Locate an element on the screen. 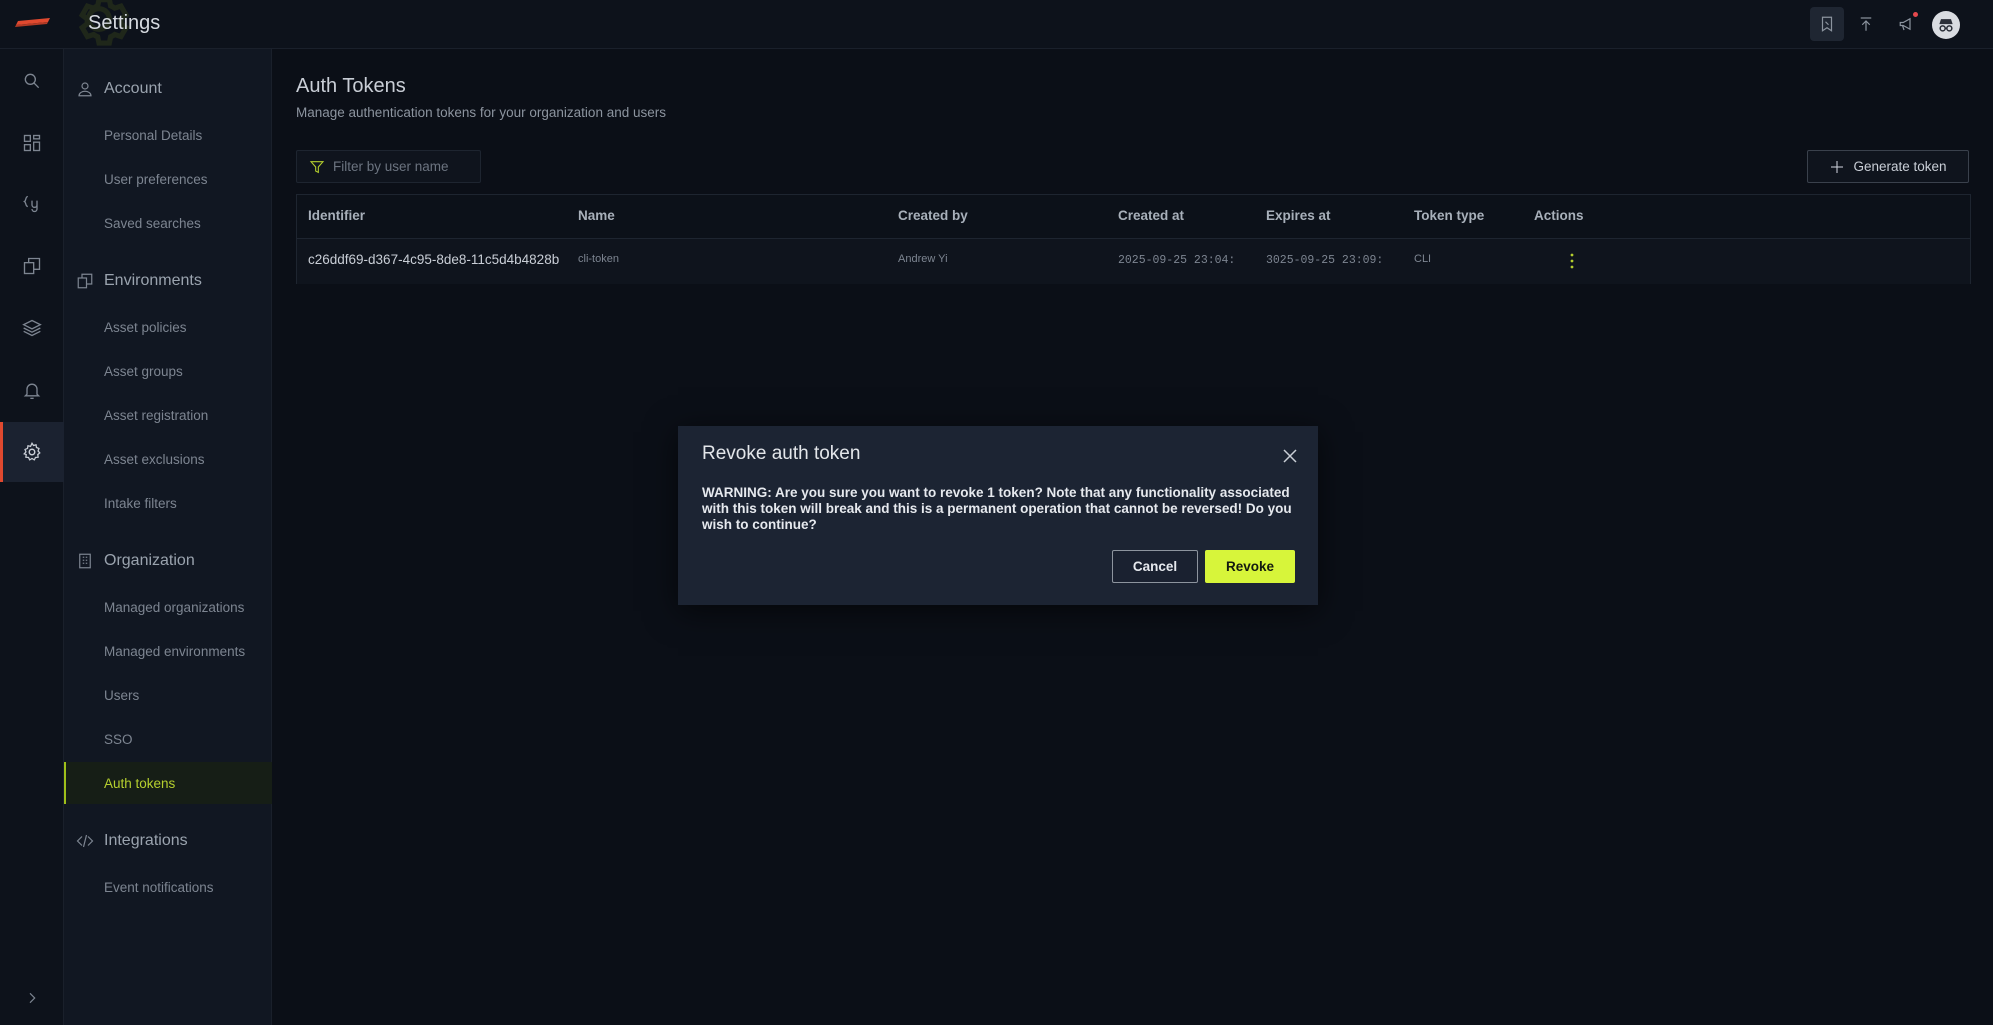 This screenshot has width=1993, height=1025. close-icon is located at coordinates (1290, 456).